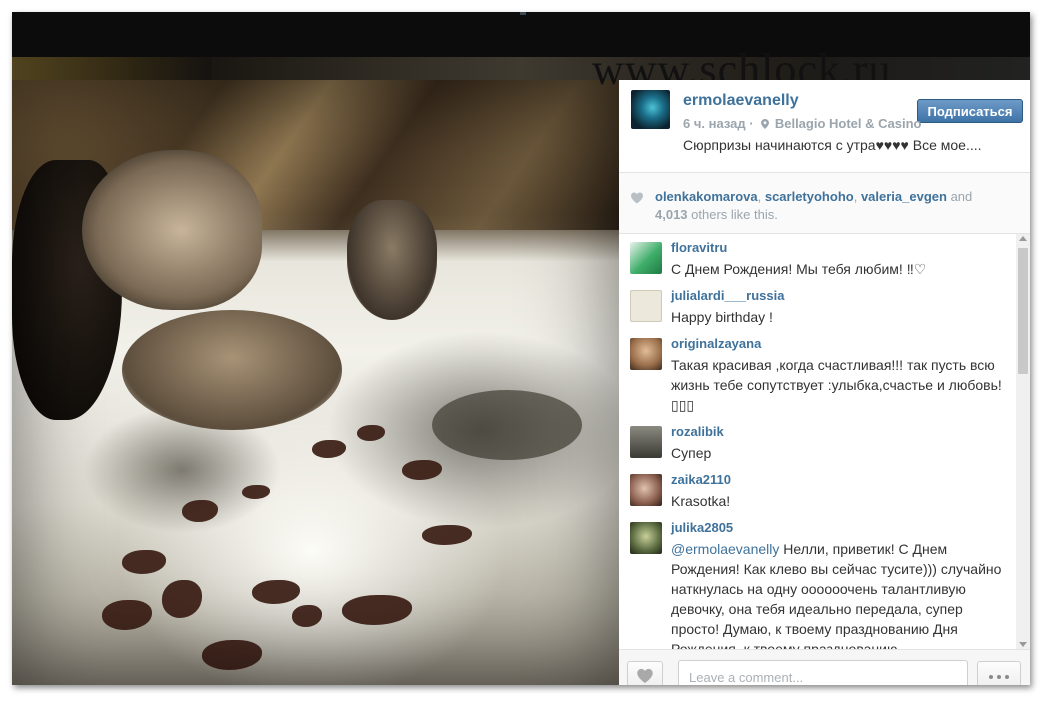  Describe the element at coordinates (523, 13) in the screenshot. I see `top-bar-marker` at that location.